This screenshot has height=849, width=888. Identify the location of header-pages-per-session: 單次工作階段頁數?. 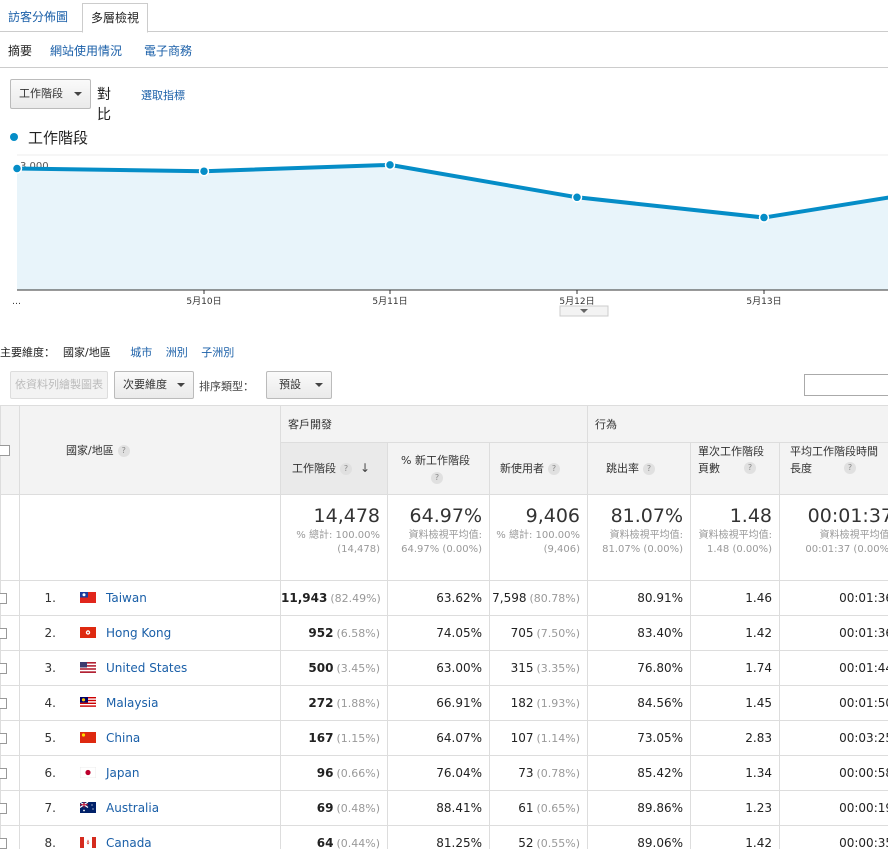
(735, 468).